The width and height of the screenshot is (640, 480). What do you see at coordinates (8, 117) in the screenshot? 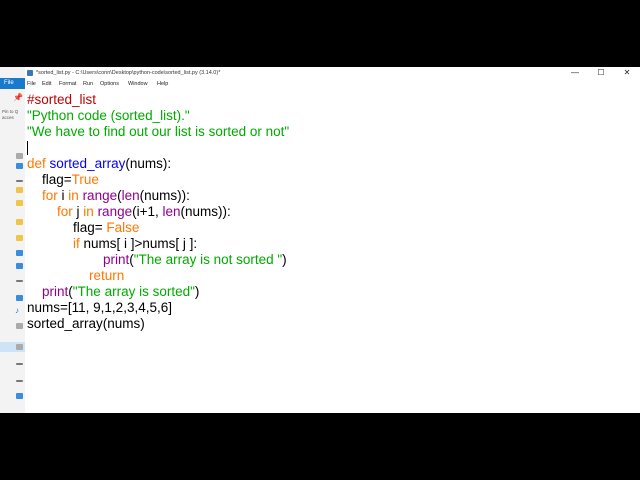
I see `pin-label-line2: acces` at bounding box center [8, 117].